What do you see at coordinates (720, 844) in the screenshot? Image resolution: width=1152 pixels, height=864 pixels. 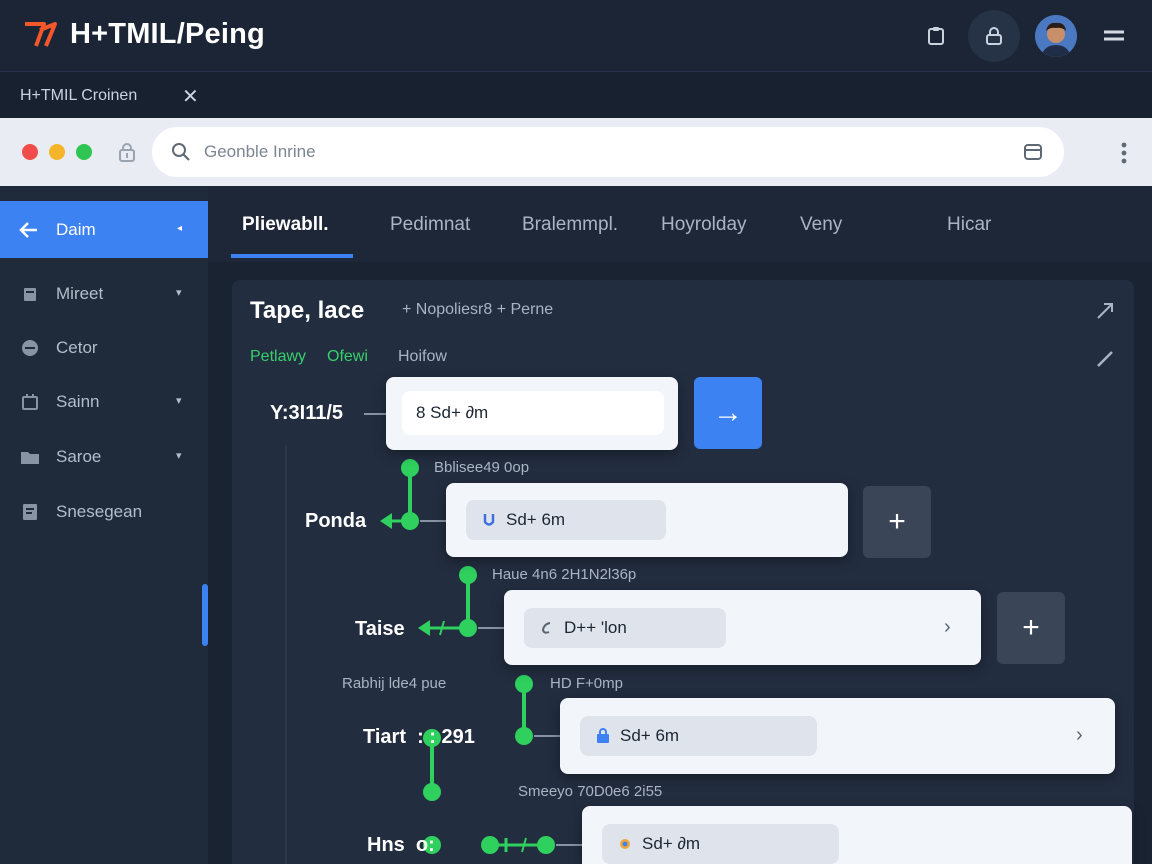 I see `node-pill: Sd+ ∂m` at bounding box center [720, 844].